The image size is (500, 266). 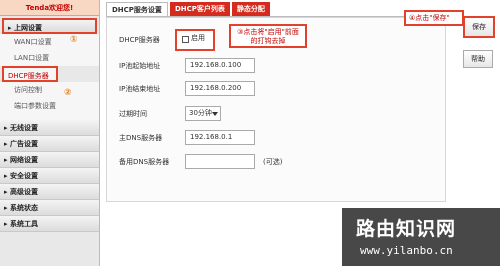 I want to click on nav-section-label: 网络设置, so click(x=23, y=160).